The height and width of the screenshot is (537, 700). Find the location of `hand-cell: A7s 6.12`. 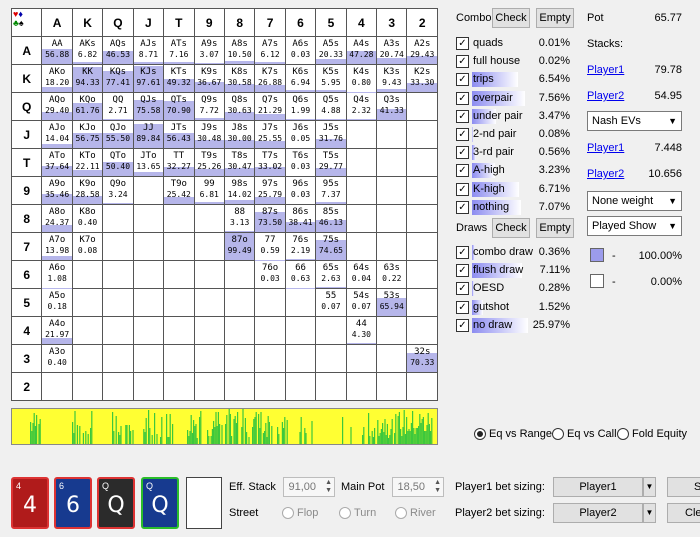

hand-cell: A7s 6.12 is located at coordinates (270, 50).